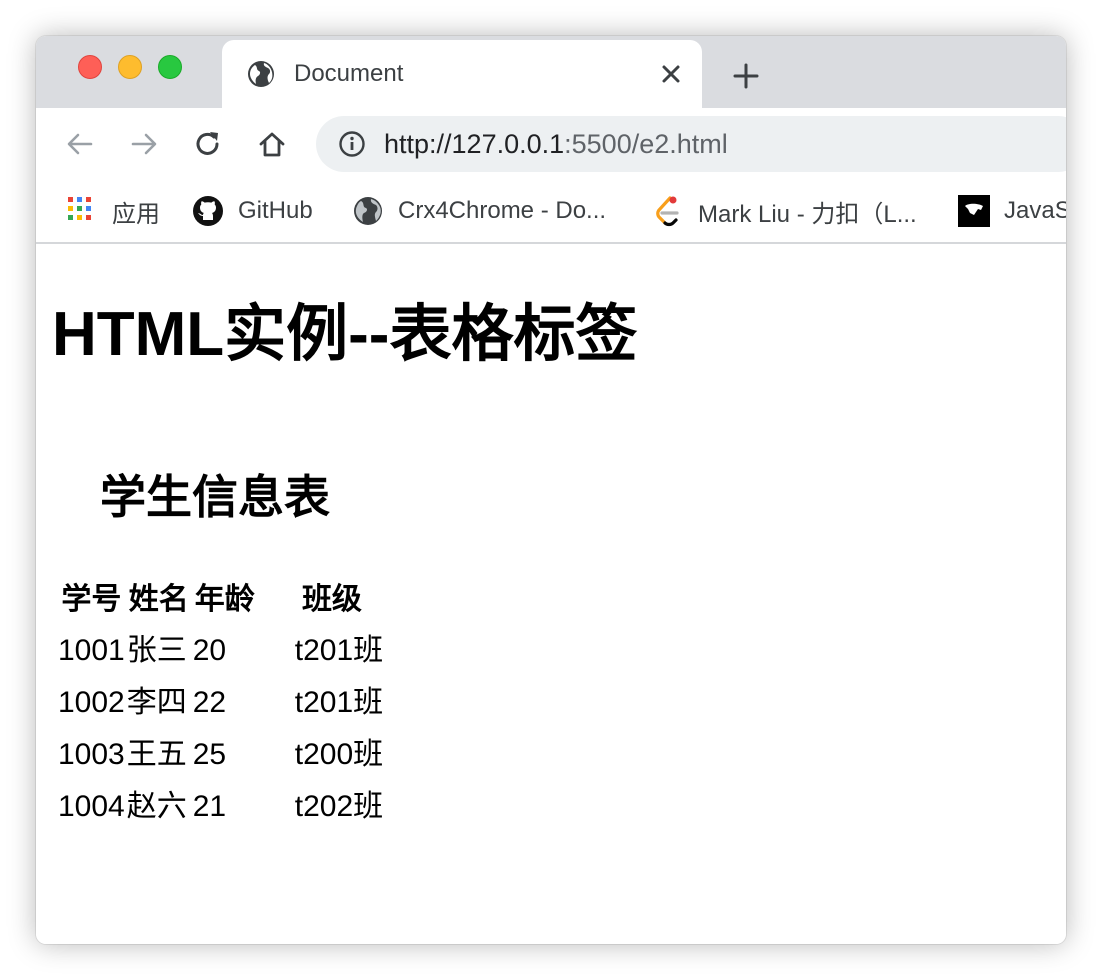  I want to click on cell-age: 22, so click(209, 702).